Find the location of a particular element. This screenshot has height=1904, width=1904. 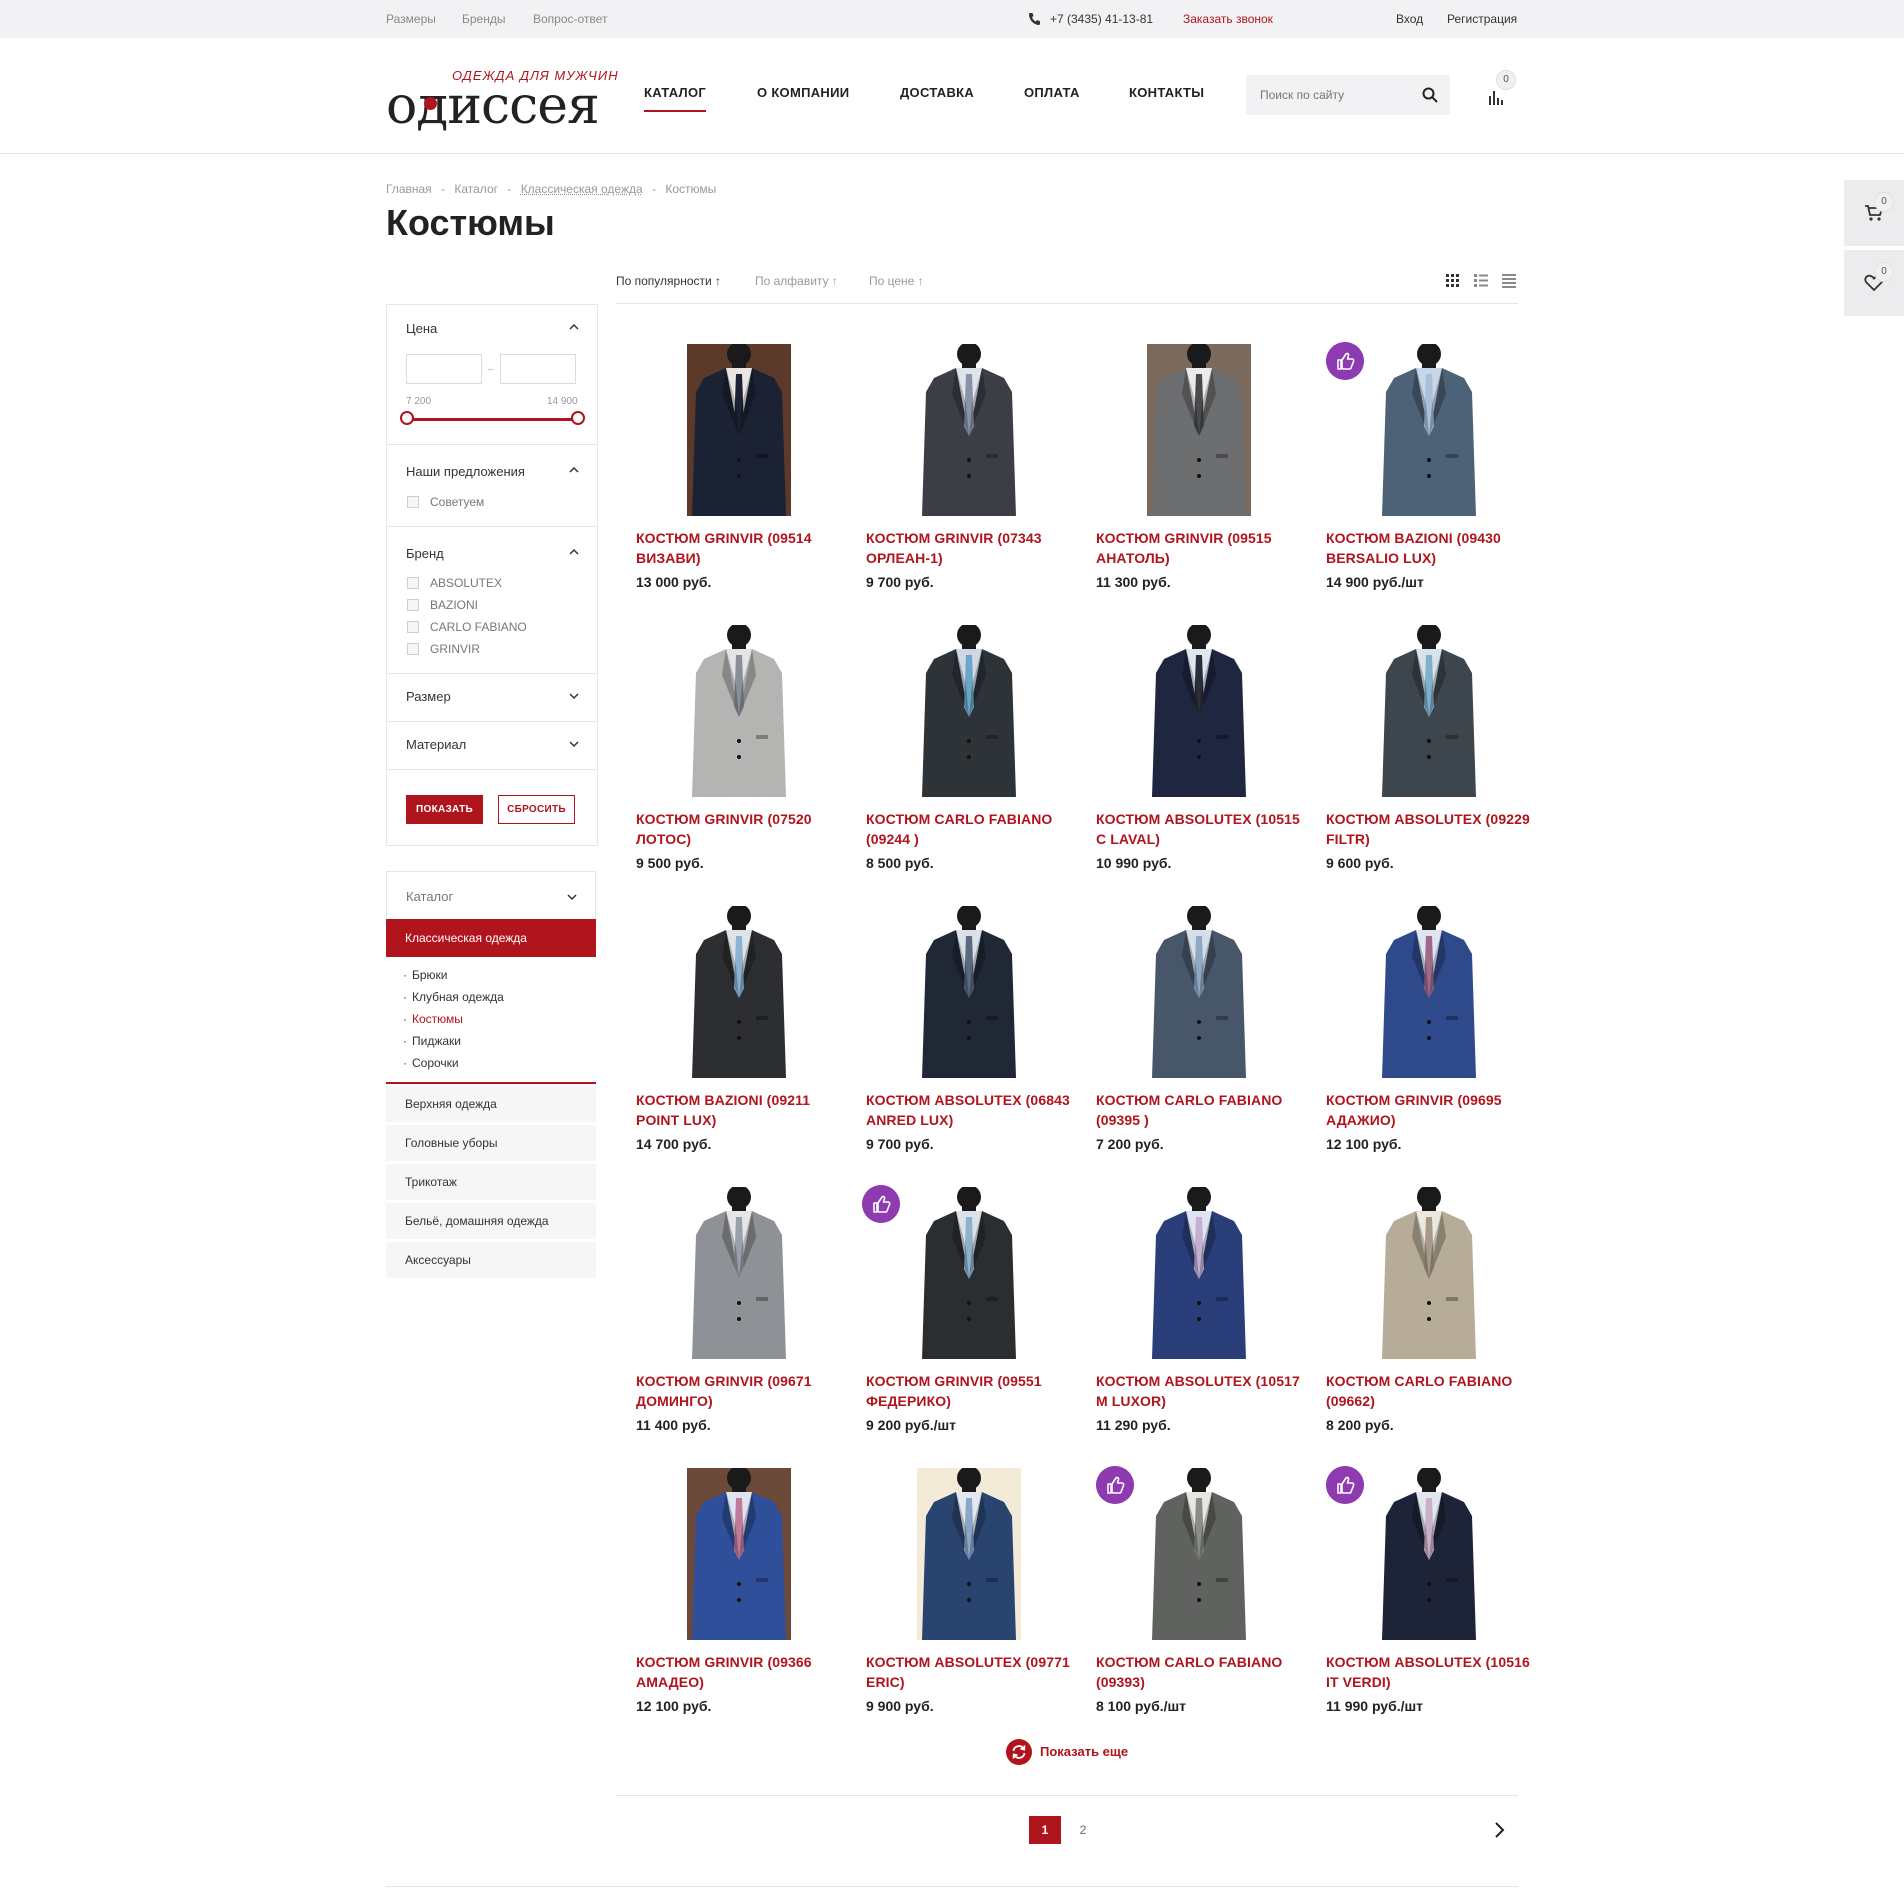

product-name: КОСТЮМ ABSOLUTEX (09229 FILTR) is located at coordinates (1429, 829).